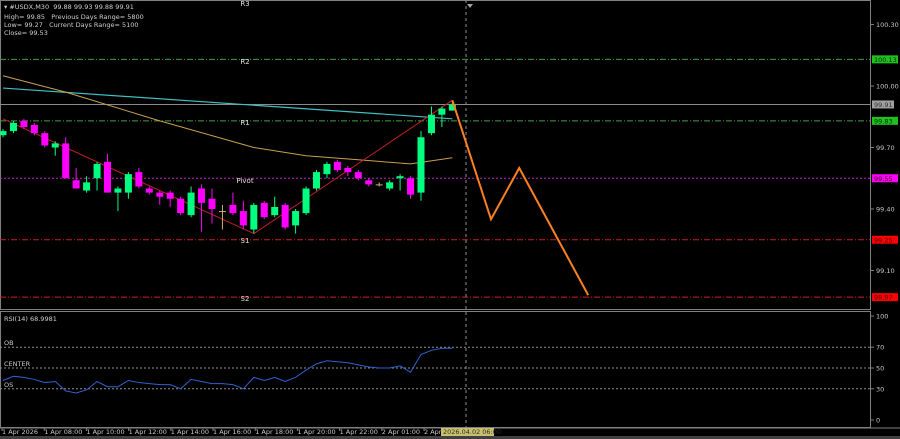 The height and width of the screenshot is (439, 900). Describe the element at coordinates (316, 432) in the screenshot. I see `x-tick-label: 1 Apr 20:00` at that location.